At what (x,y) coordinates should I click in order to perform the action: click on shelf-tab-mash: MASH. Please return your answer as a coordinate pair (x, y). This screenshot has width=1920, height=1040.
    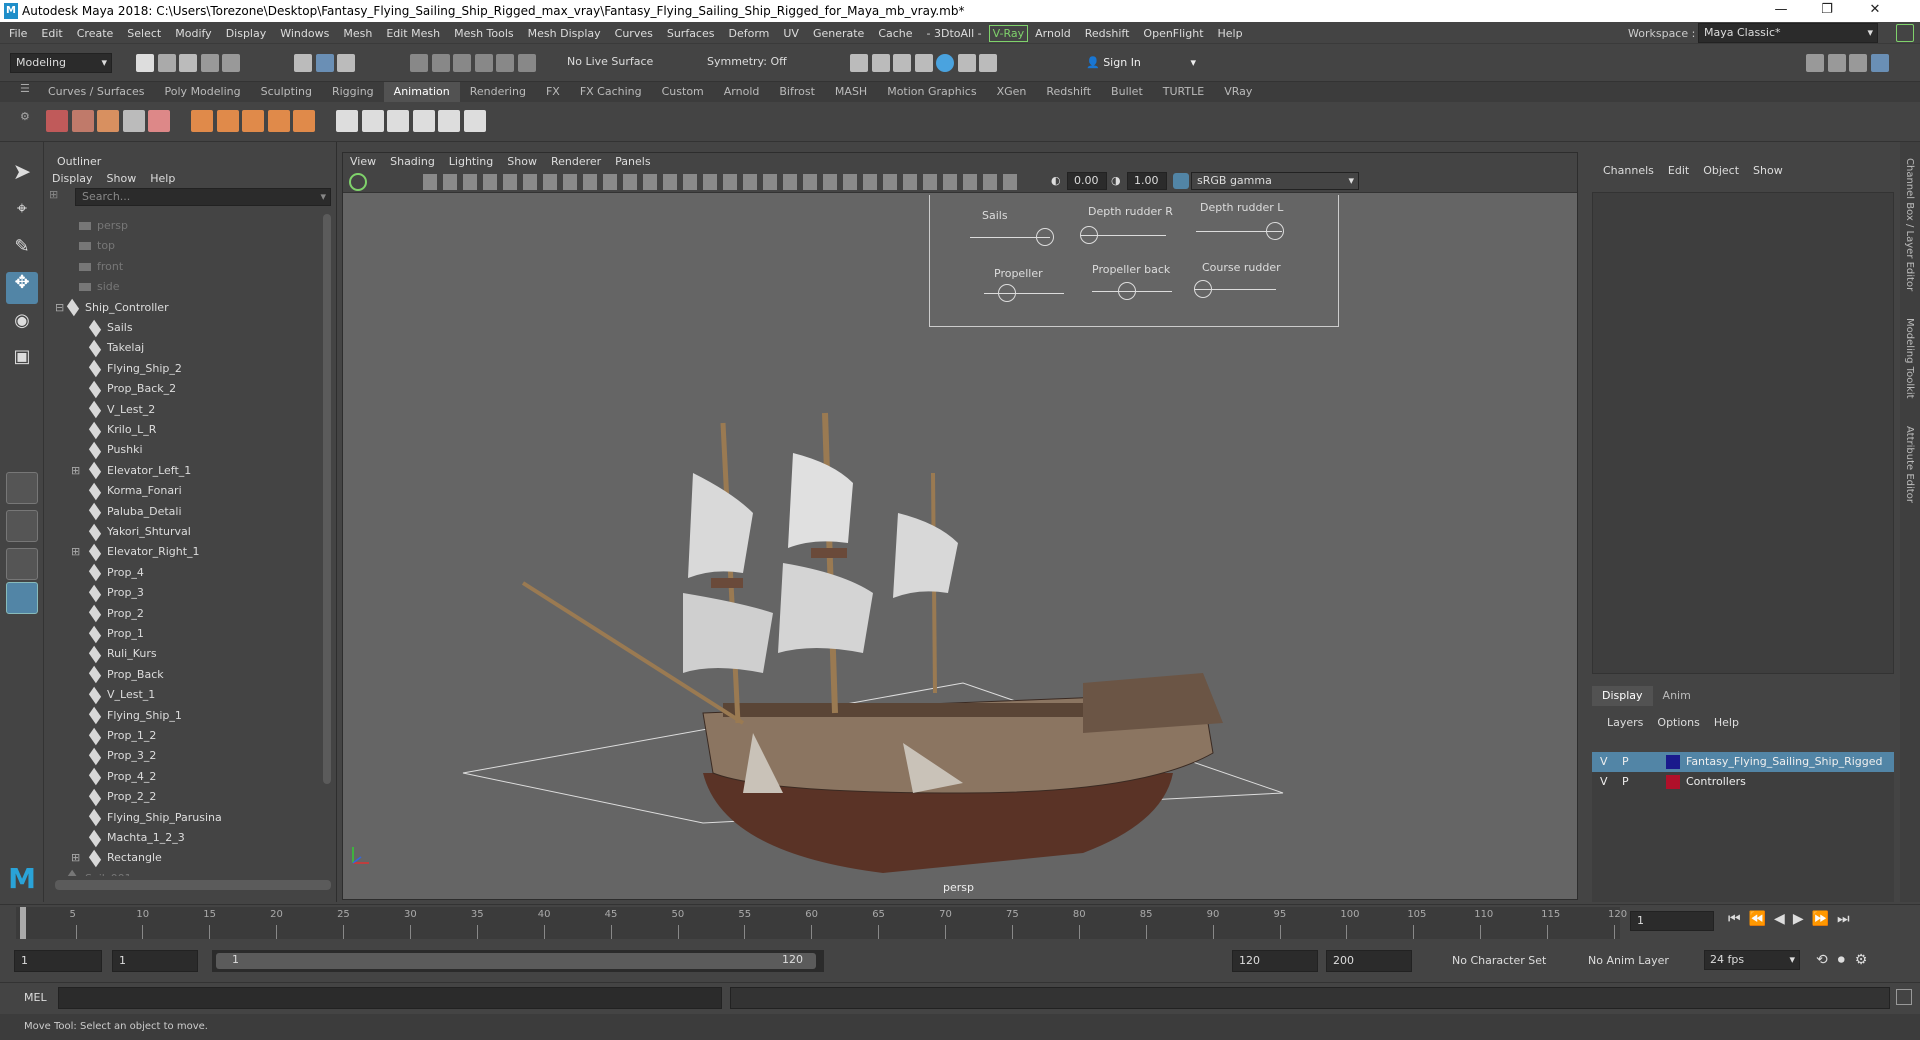
    Looking at the image, I should click on (851, 92).